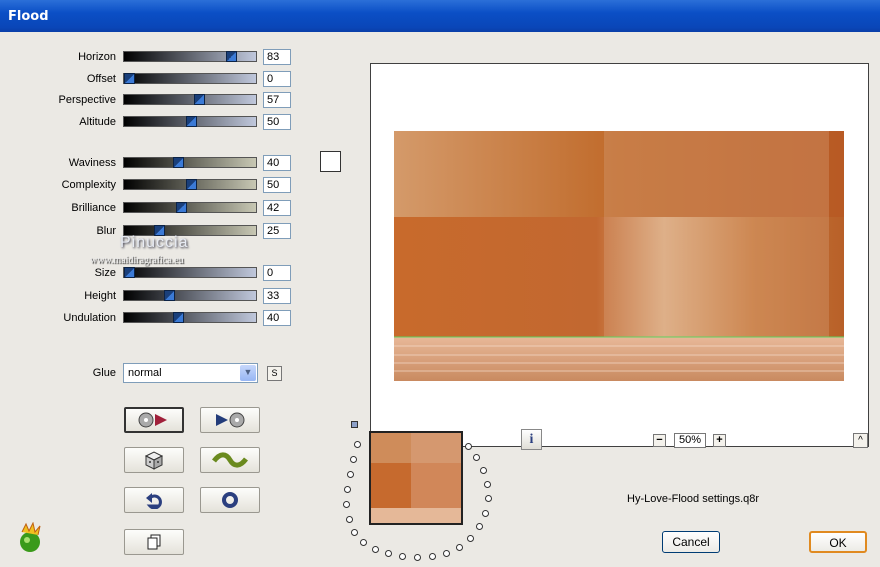  What do you see at coordinates (531, 439) in the screenshot?
I see `info-button: i` at bounding box center [531, 439].